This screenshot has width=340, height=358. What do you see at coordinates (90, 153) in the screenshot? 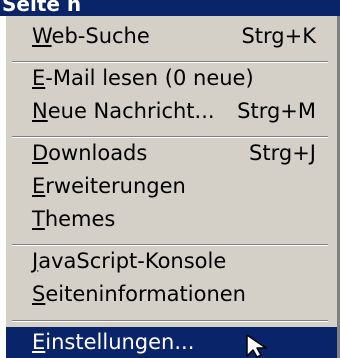
I see `menu-item-label: Downloads` at bounding box center [90, 153].